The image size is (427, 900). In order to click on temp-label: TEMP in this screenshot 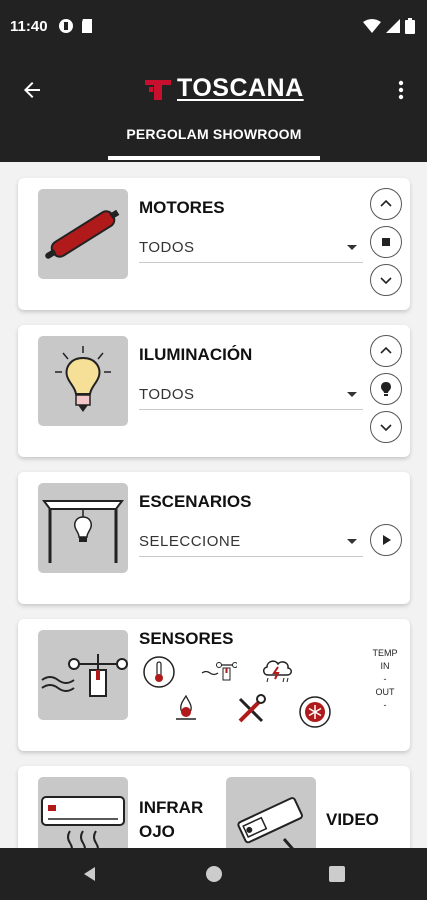, I will do `click(385, 653)`.